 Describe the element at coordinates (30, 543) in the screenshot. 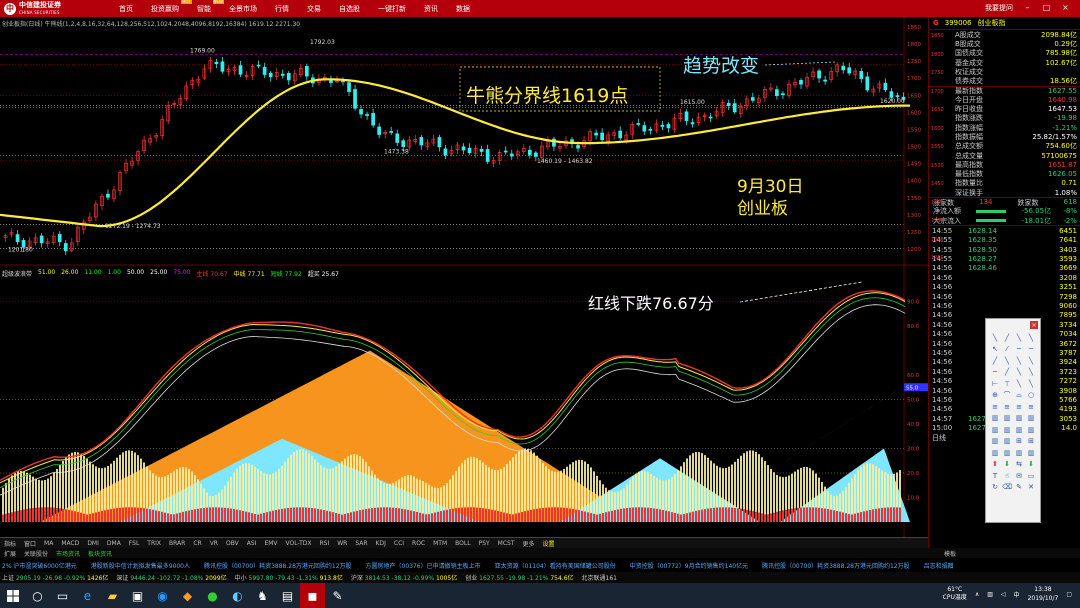

I see `indicator-tab: 窗口` at that location.